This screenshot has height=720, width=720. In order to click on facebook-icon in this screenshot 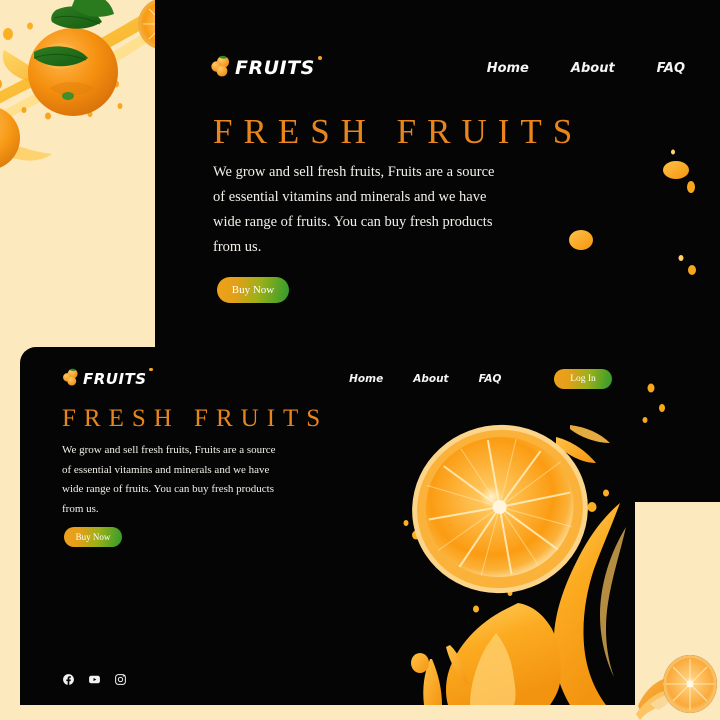, I will do `click(68, 679)`.